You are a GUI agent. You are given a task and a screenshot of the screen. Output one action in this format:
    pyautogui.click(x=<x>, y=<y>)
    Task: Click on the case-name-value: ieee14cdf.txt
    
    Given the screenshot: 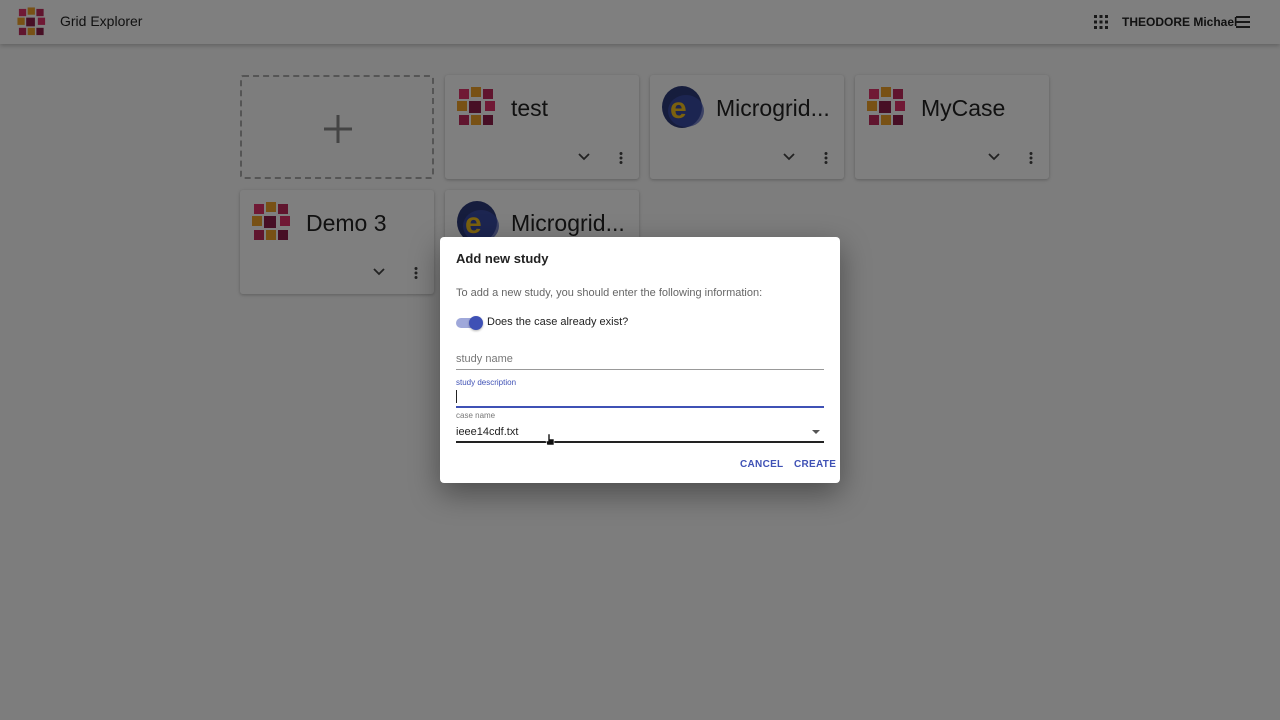 What is the action you would take?
    pyautogui.click(x=487, y=432)
    